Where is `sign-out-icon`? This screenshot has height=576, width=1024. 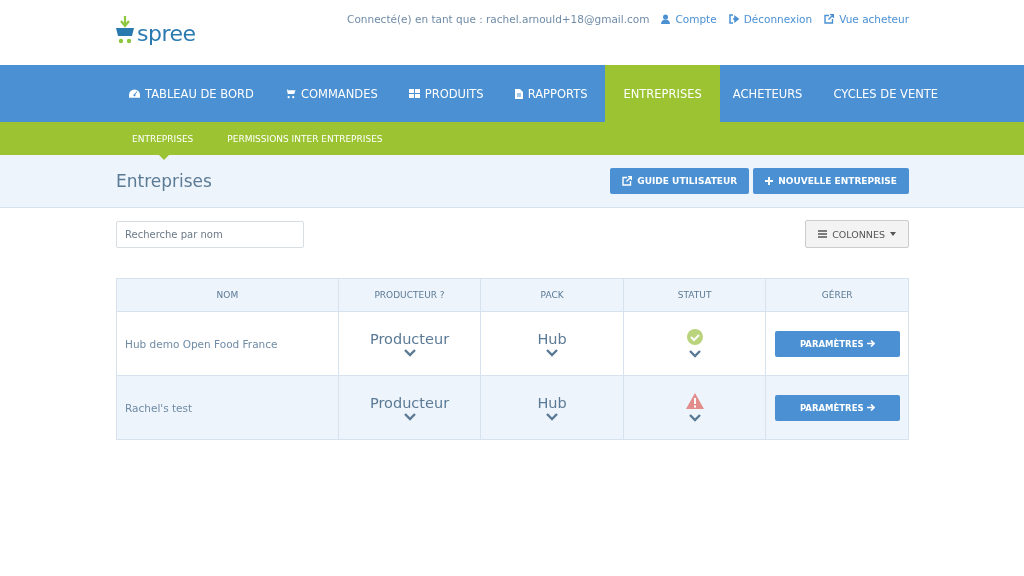 sign-out-icon is located at coordinates (733, 19).